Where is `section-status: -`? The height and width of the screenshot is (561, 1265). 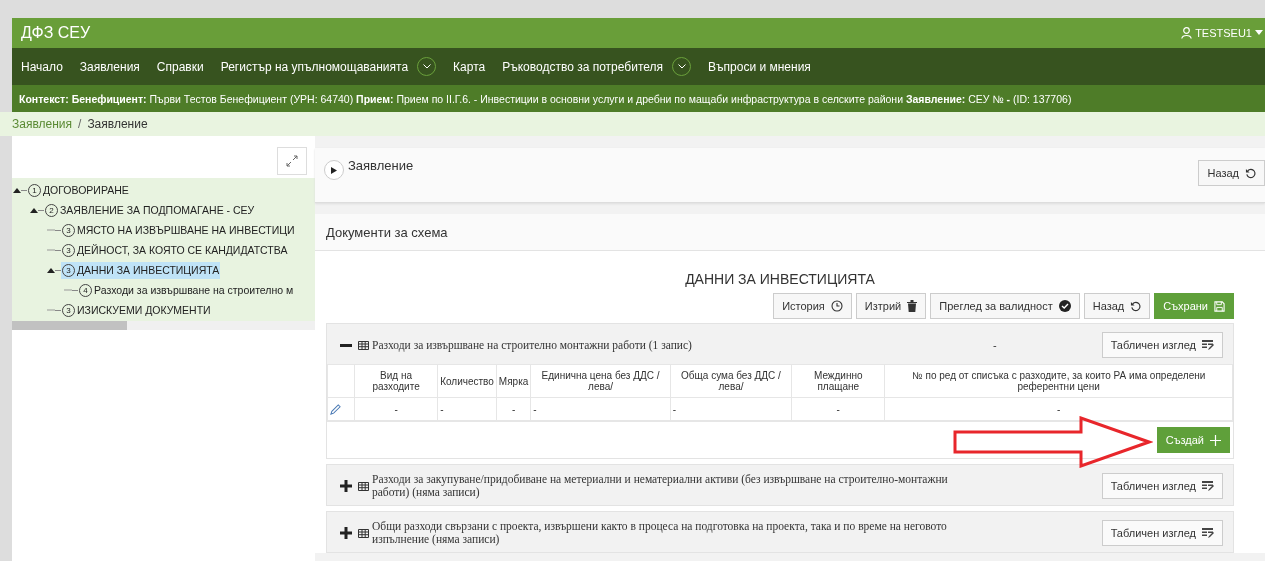
section-status: - is located at coordinates (994, 345).